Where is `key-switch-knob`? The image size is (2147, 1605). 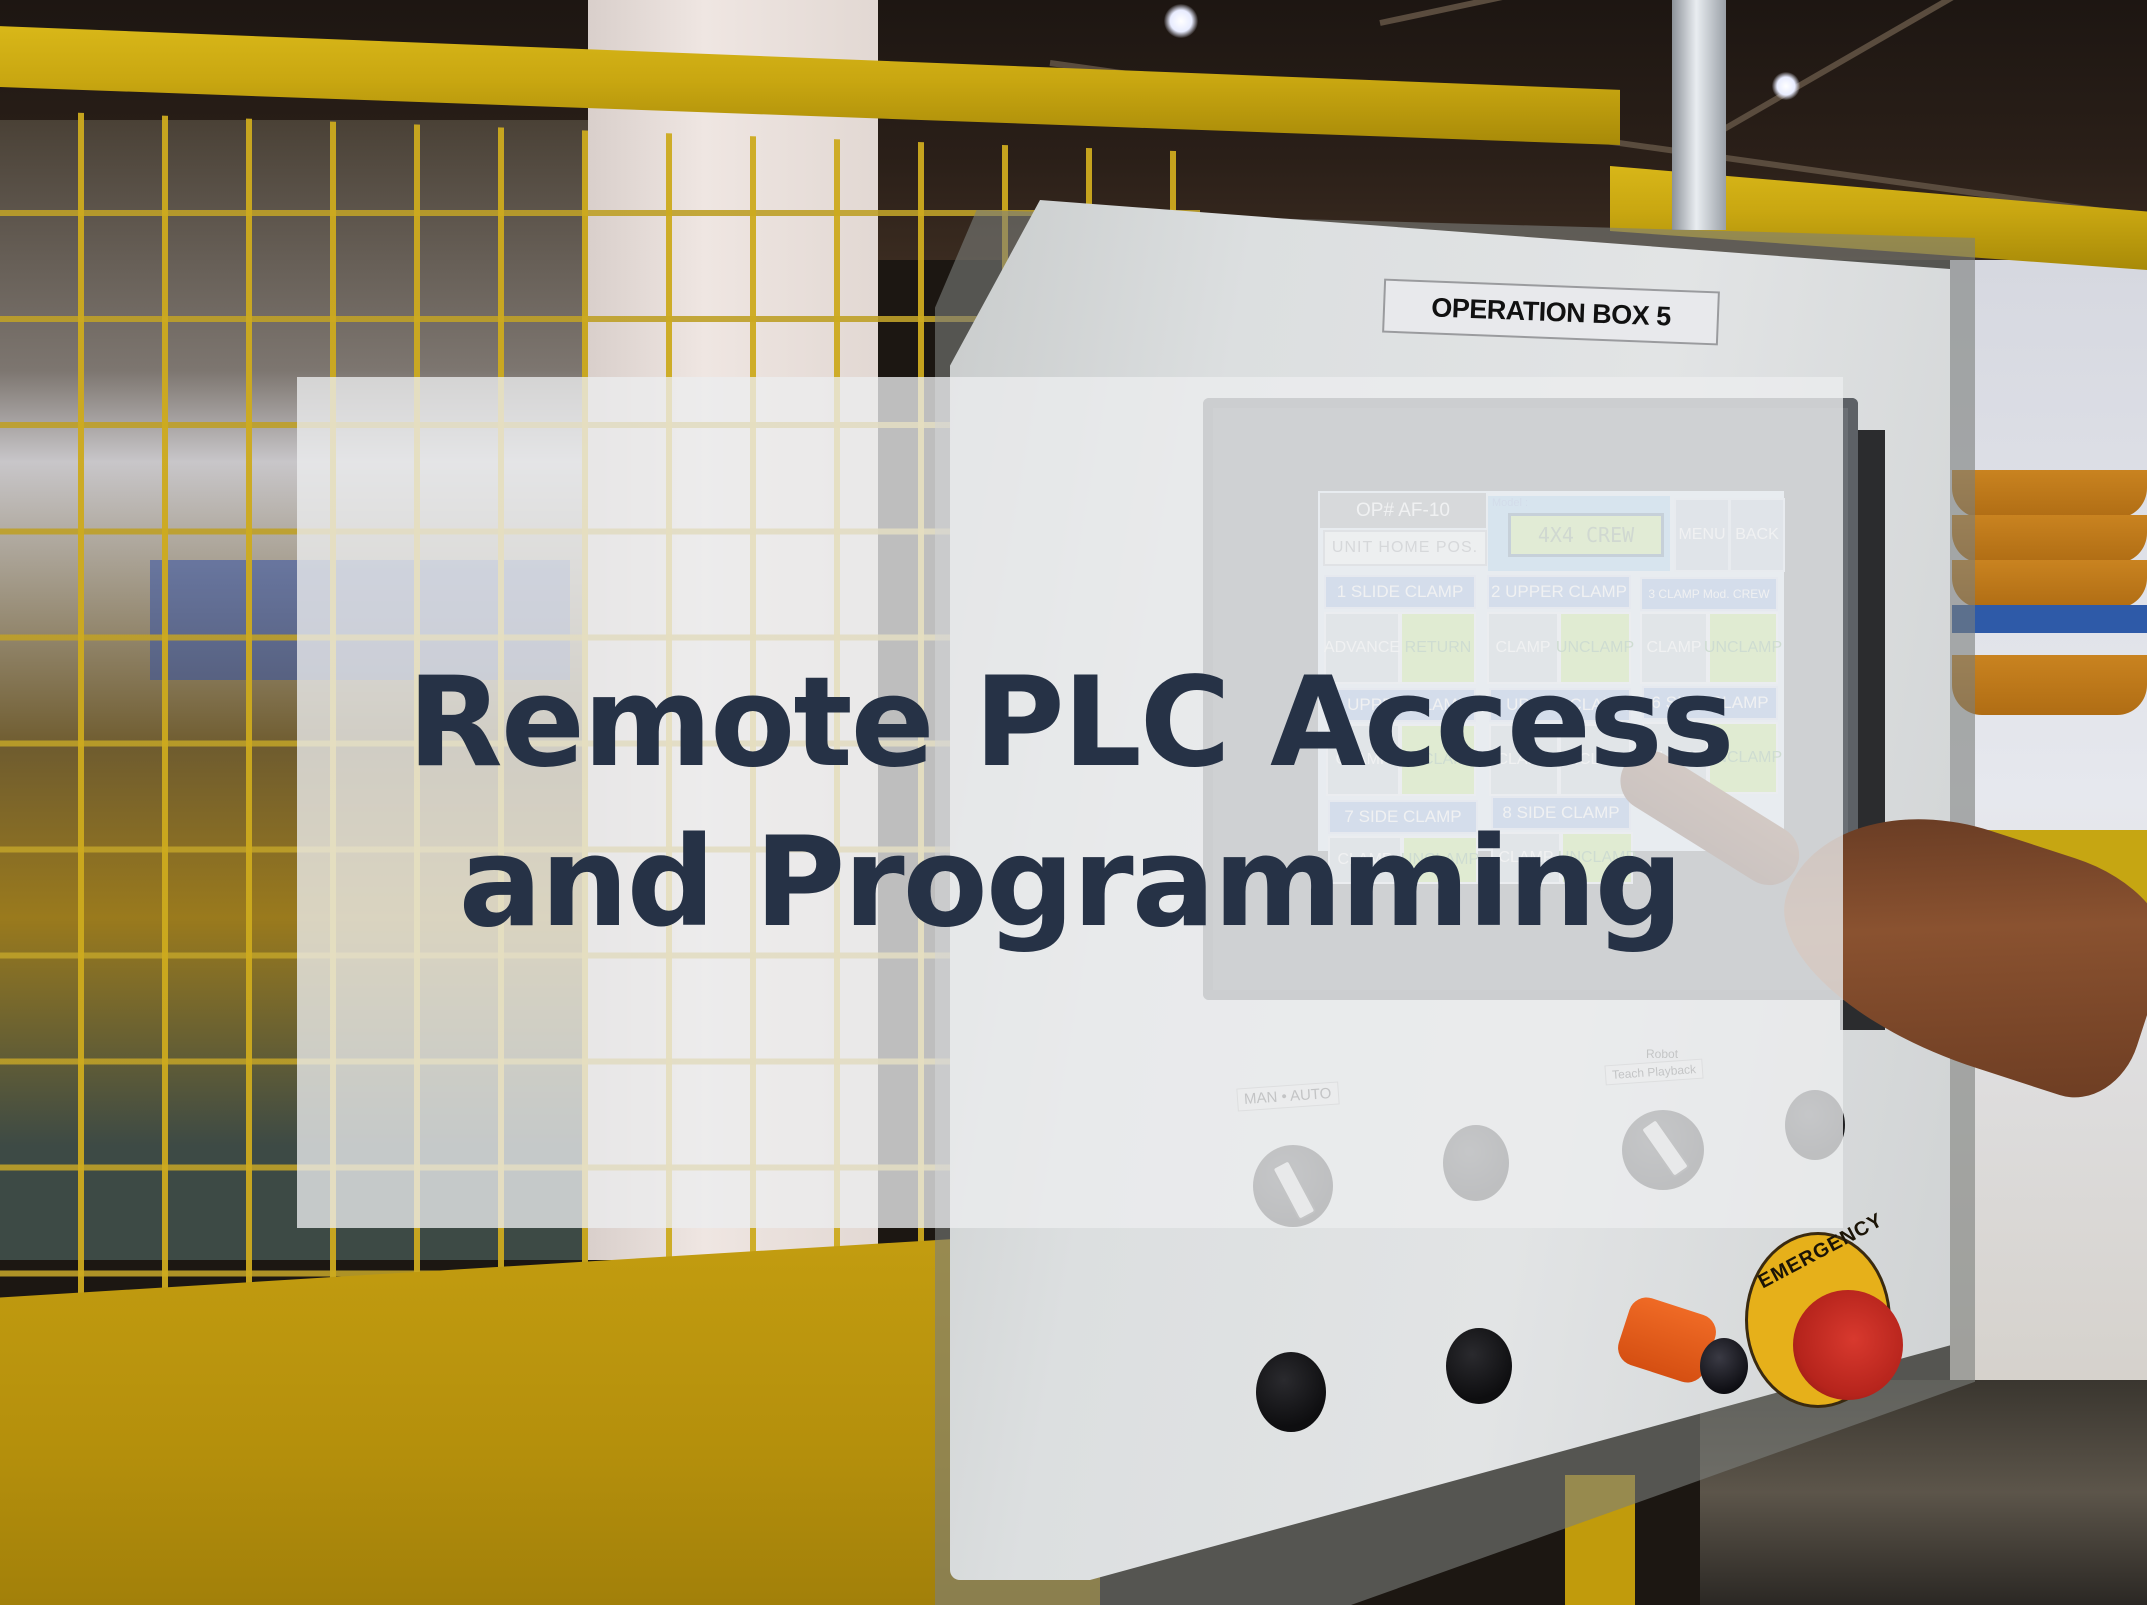
key-switch-knob is located at coordinates (1724, 1366).